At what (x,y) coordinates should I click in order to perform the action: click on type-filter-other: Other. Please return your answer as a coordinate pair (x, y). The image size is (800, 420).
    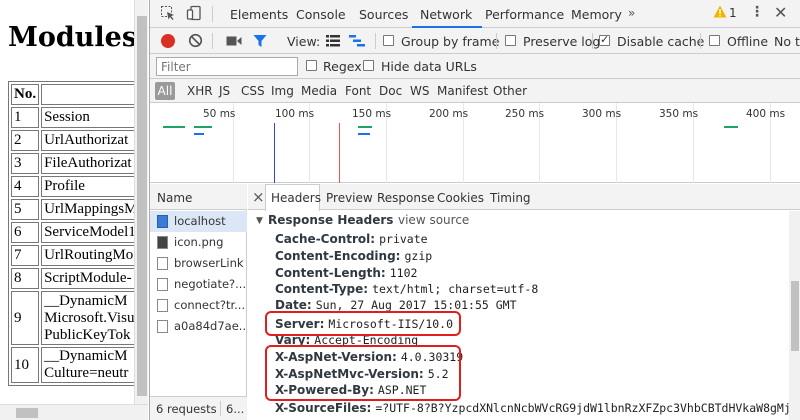
    Looking at the image, I should click on (510, 91).